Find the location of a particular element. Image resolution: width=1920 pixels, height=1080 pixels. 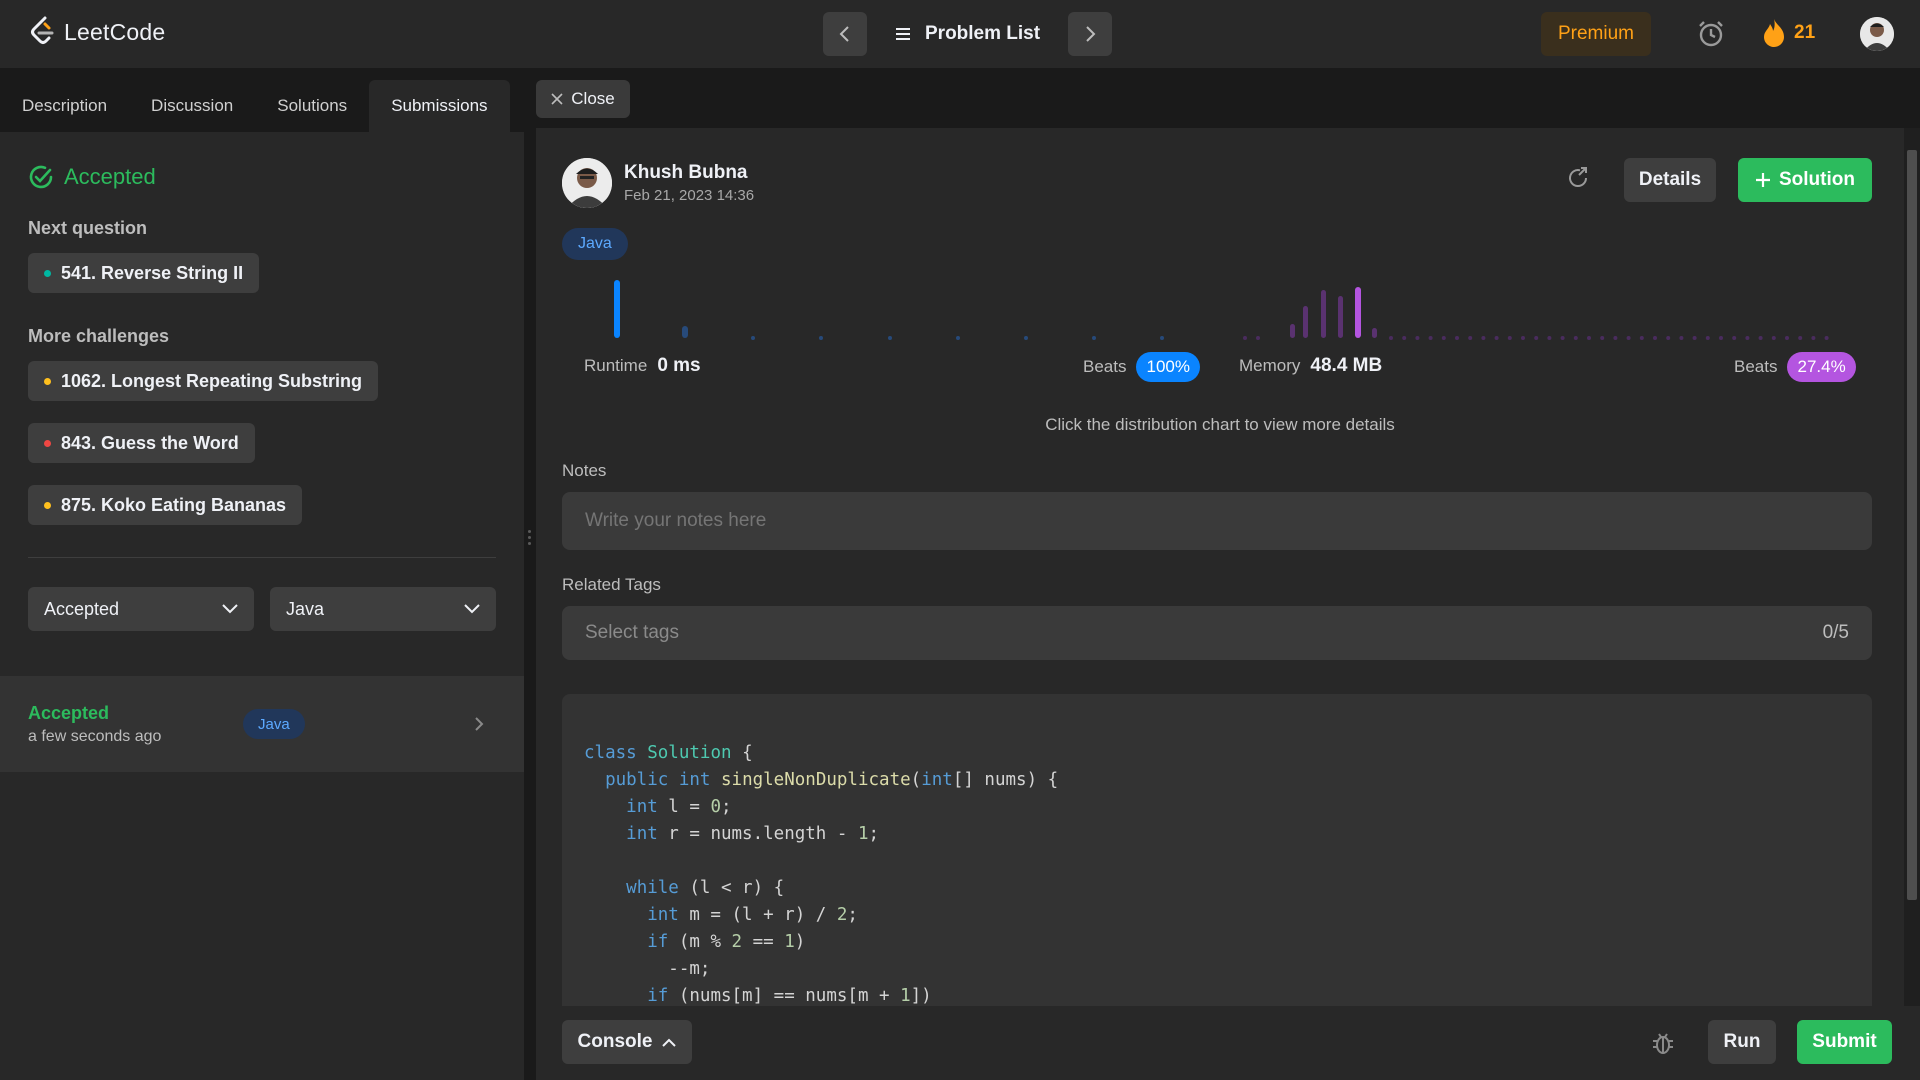

tab-discussion: Discussion is located at coordinates (192, 106).